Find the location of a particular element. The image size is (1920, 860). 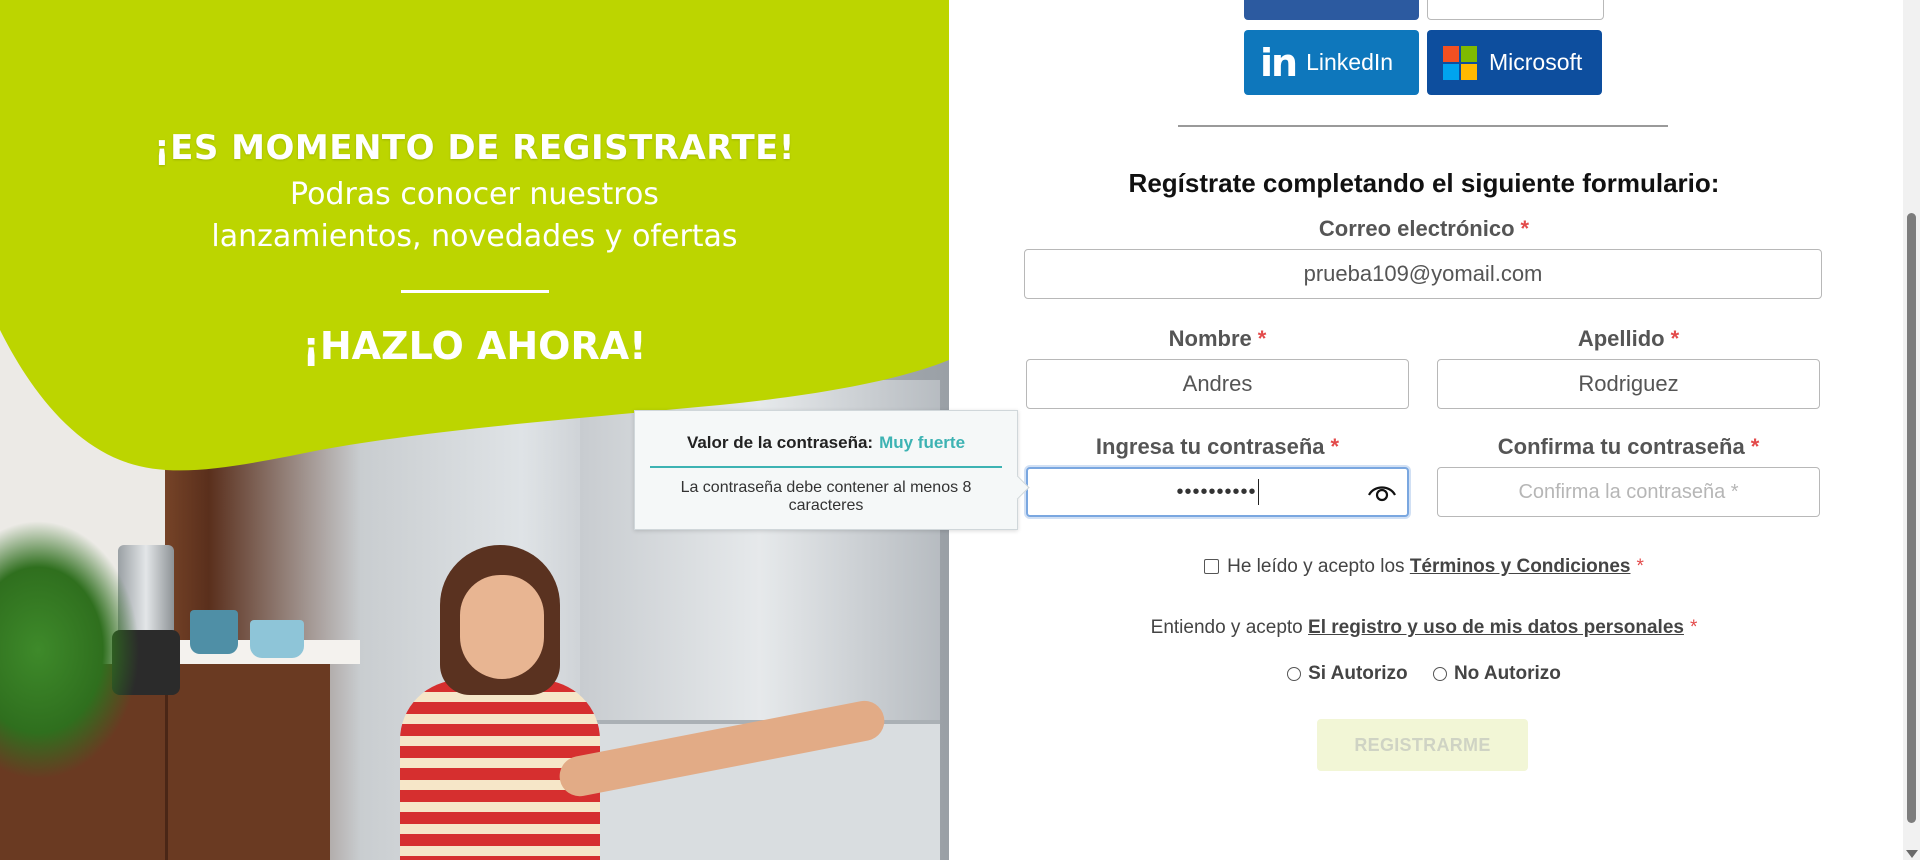

password-label: Ingresa tu contraseña * is located at coordinates (1217, 447).